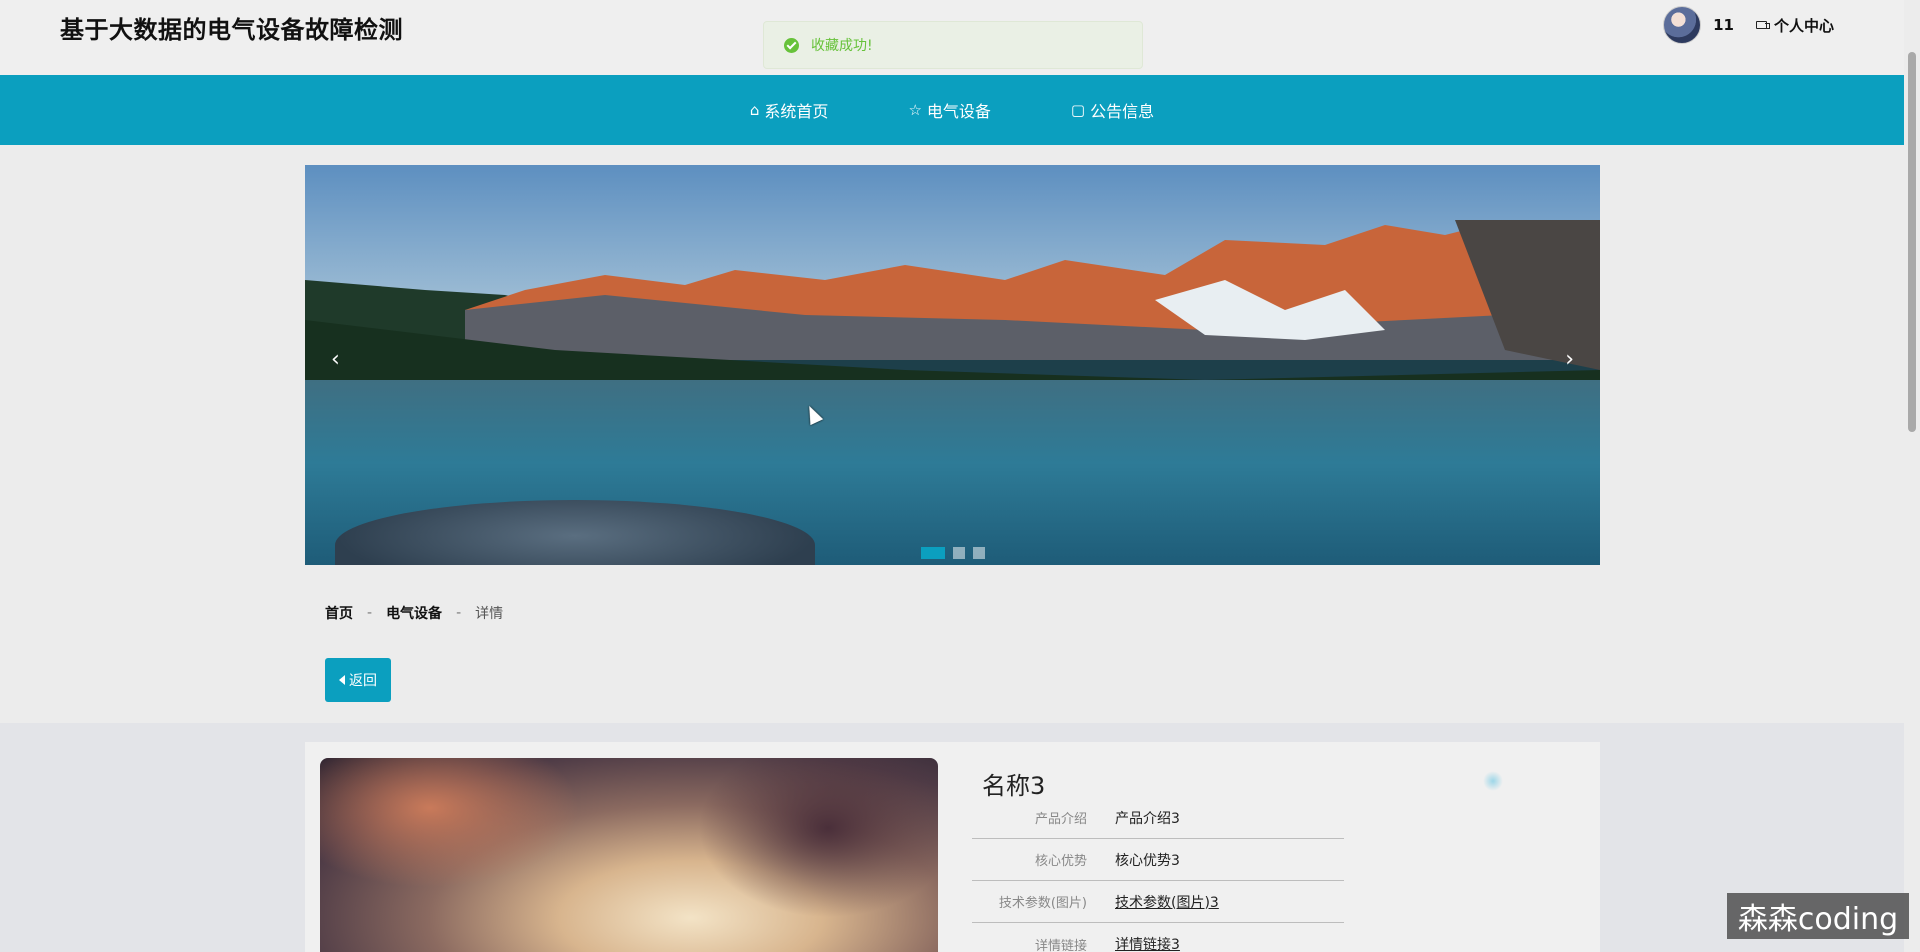 The image size is (1920, 952). I want to click on breadcrumb-home: 首页, so click(339, 613).